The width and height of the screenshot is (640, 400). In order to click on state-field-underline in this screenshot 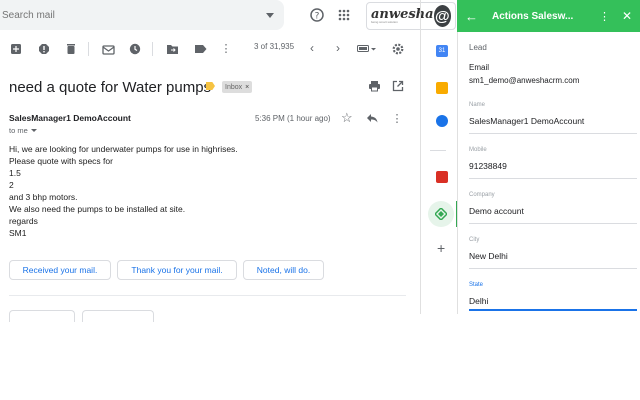, I will do `click(553, 310)`.